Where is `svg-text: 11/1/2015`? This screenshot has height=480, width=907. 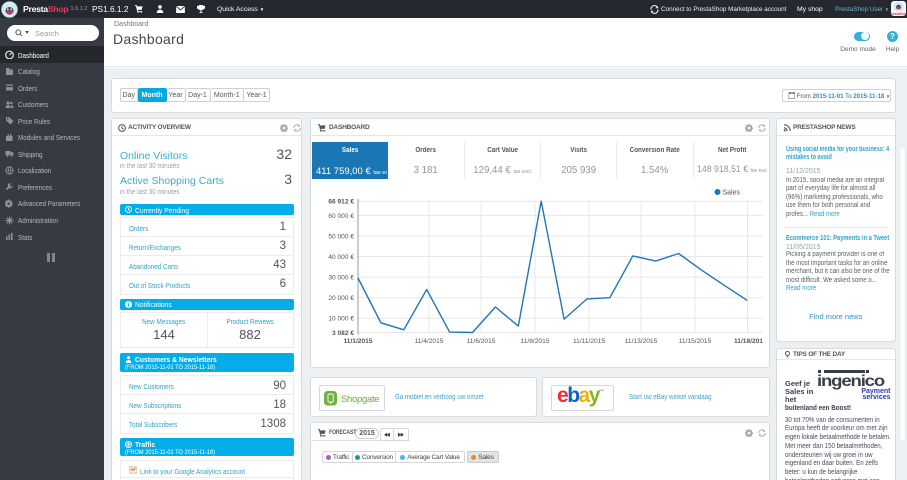
svg-text: 11/1/2015 is located at coordinates (358, 341).